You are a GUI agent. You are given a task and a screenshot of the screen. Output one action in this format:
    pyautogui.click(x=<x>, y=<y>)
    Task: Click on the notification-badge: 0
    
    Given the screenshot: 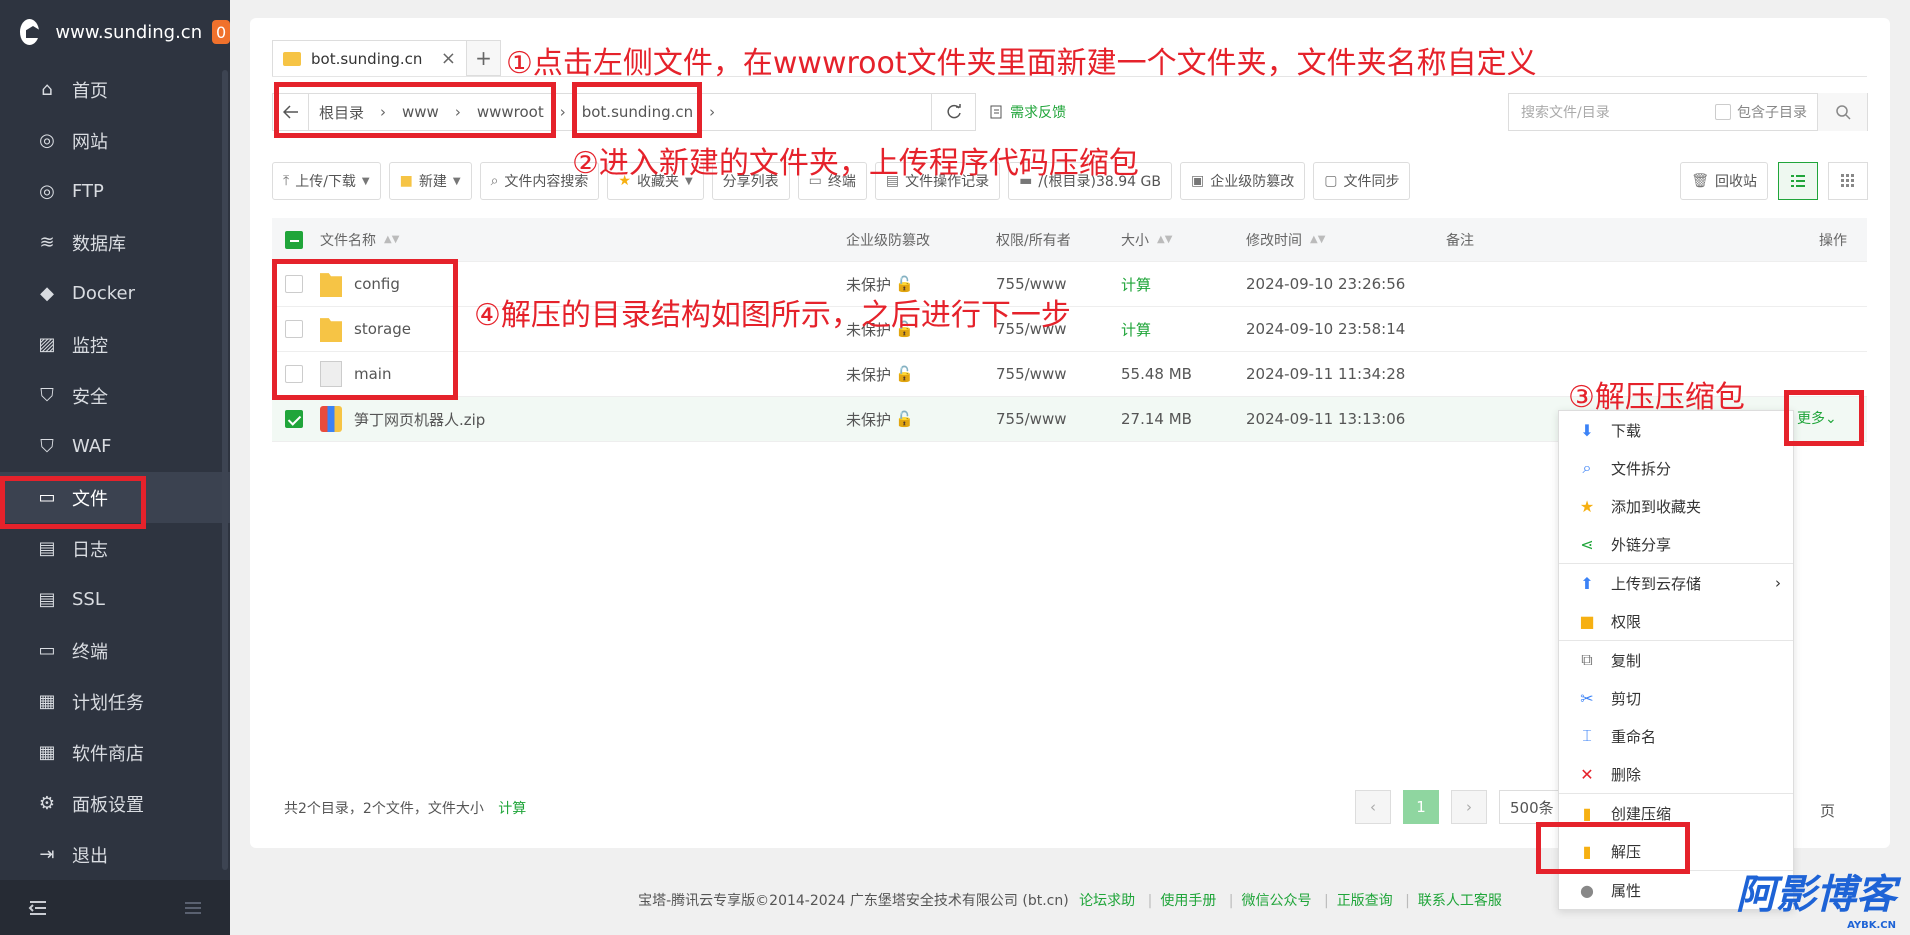 What is the action you would take?
    pyautogui.click(x=221, y=32)
    